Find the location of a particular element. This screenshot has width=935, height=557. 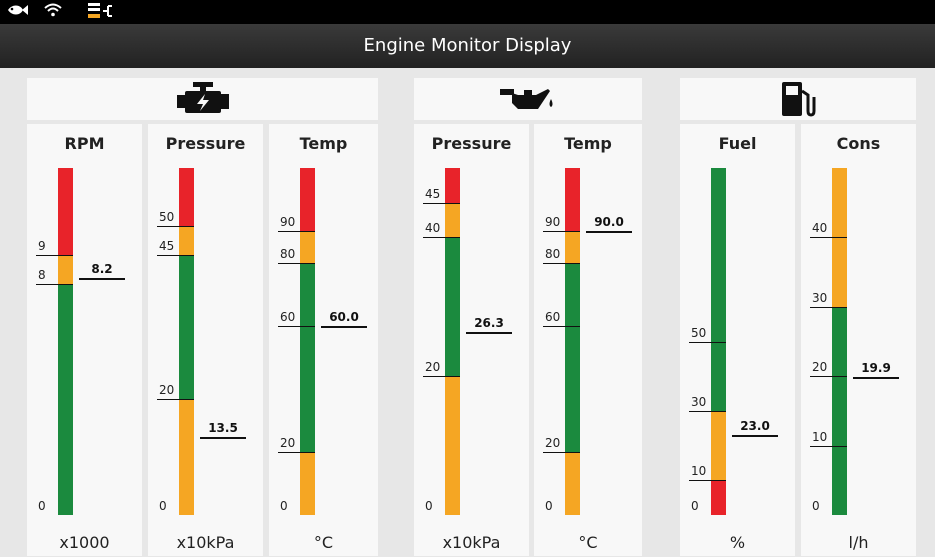

gauge-pressure: Pressure 0 20 45 50 13.5 x10kPa is located at coordinates (205, 340).